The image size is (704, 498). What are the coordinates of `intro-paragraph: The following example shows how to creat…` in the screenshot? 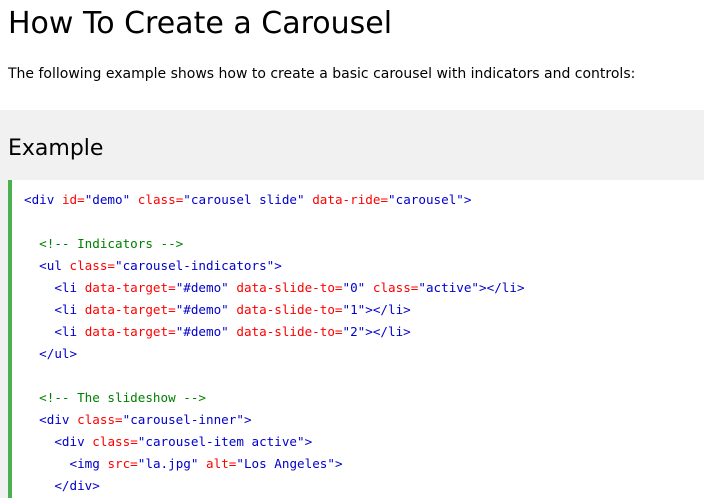 It's located at (322, 74).